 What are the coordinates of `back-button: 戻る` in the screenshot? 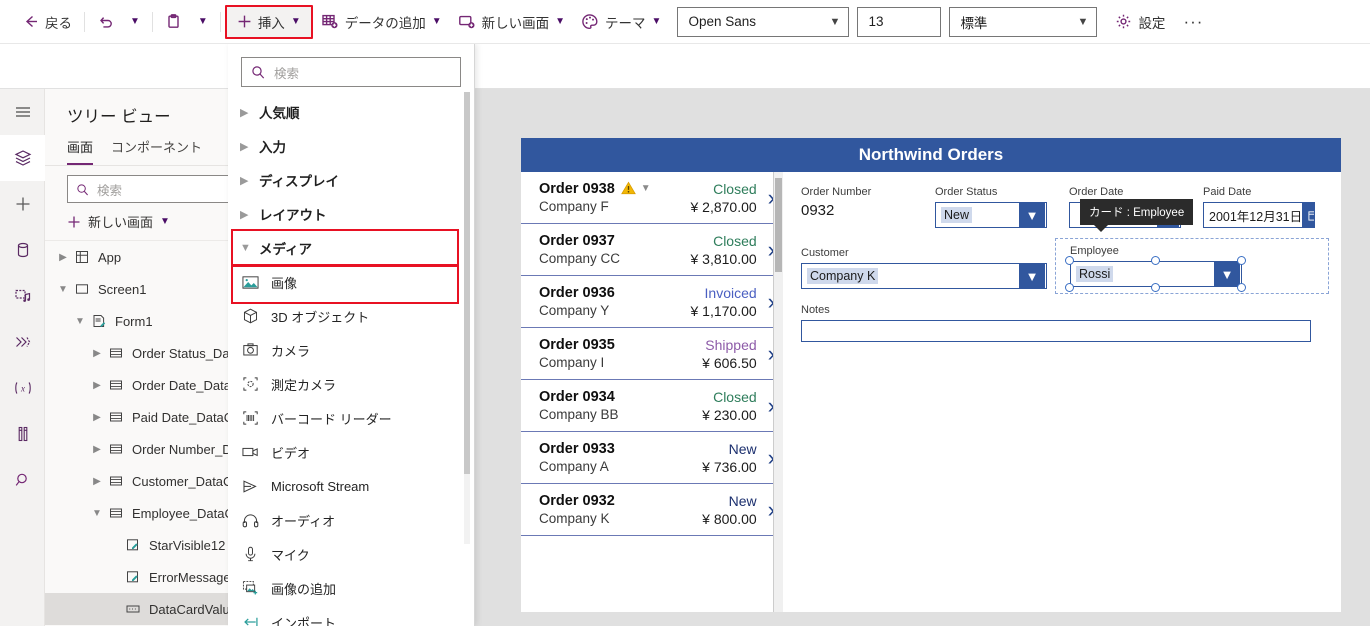 It's located at (47, 22).